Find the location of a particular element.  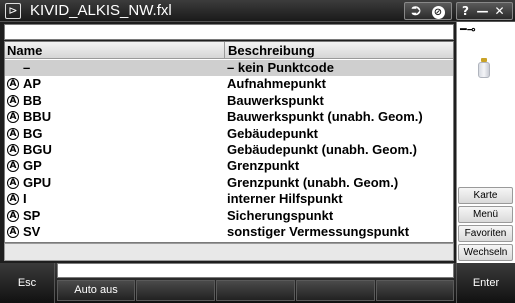

row-name: GPU is located at coordinates (37, 182).